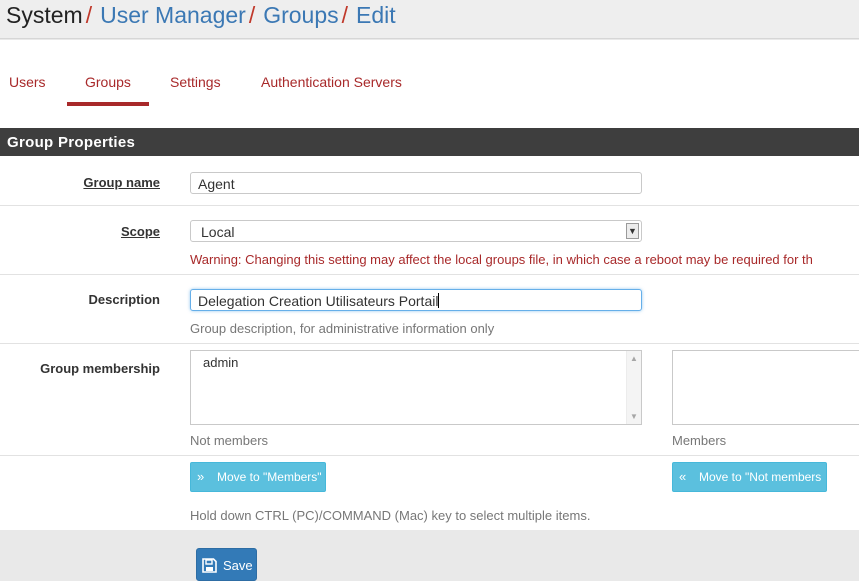  Describe the element at coordinates (209, 565) in the screenshot. I see `save-icon` at that location.